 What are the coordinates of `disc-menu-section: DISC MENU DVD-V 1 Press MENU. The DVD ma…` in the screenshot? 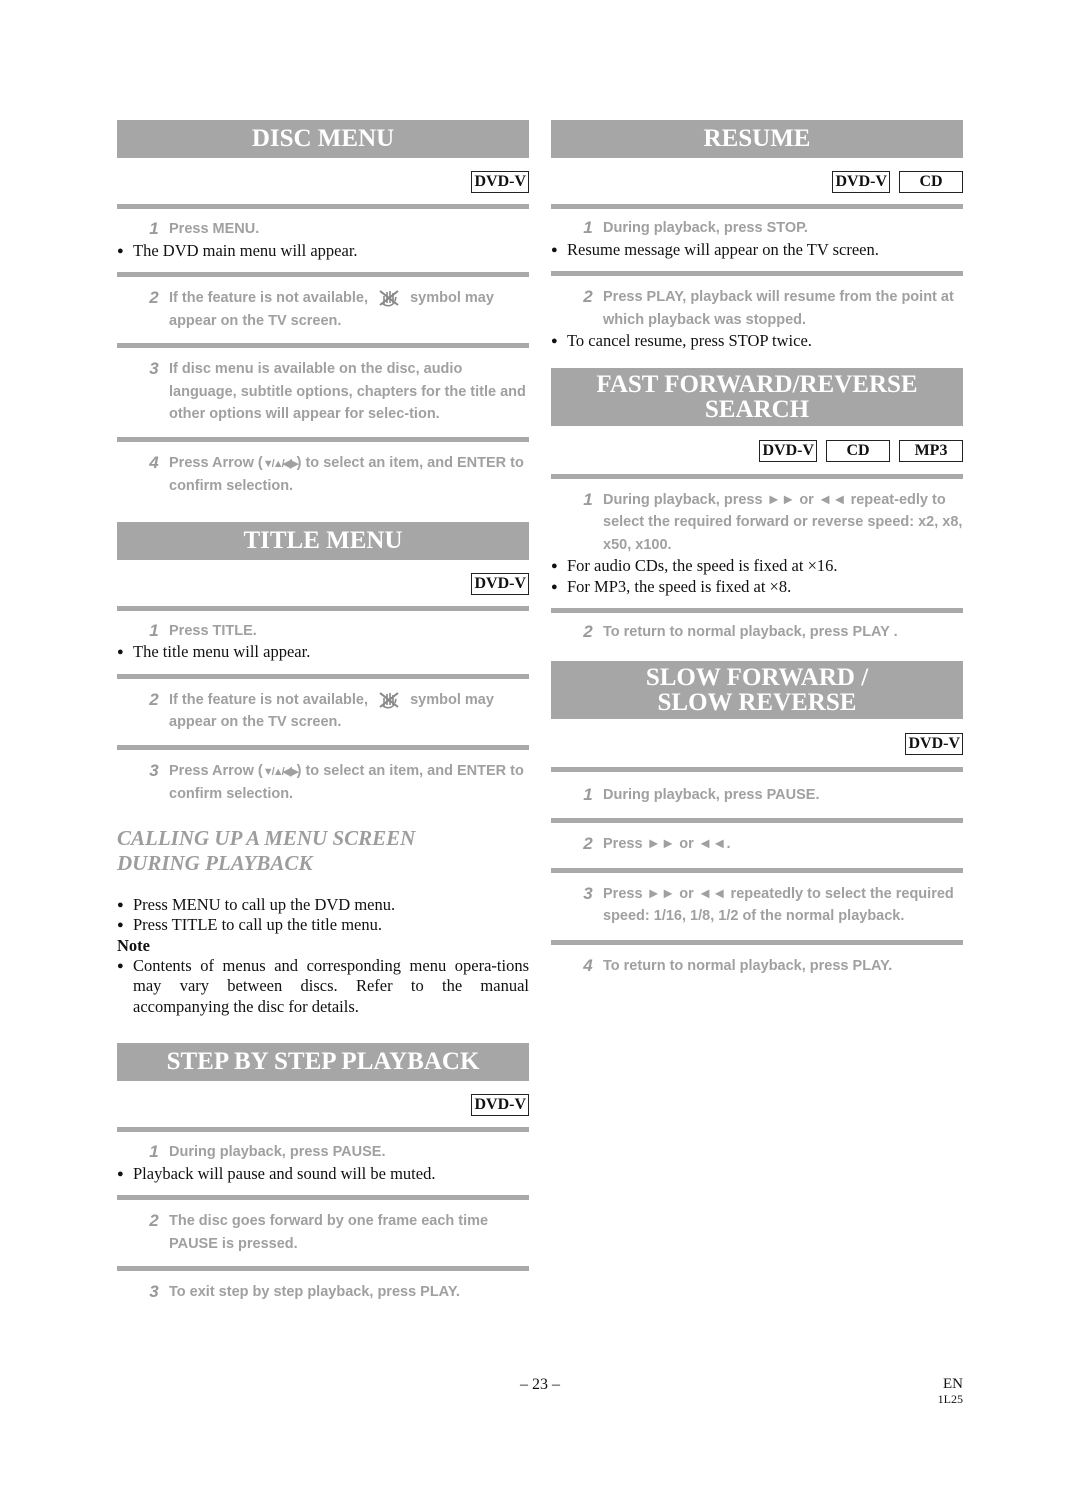 It's located at (323, 309).